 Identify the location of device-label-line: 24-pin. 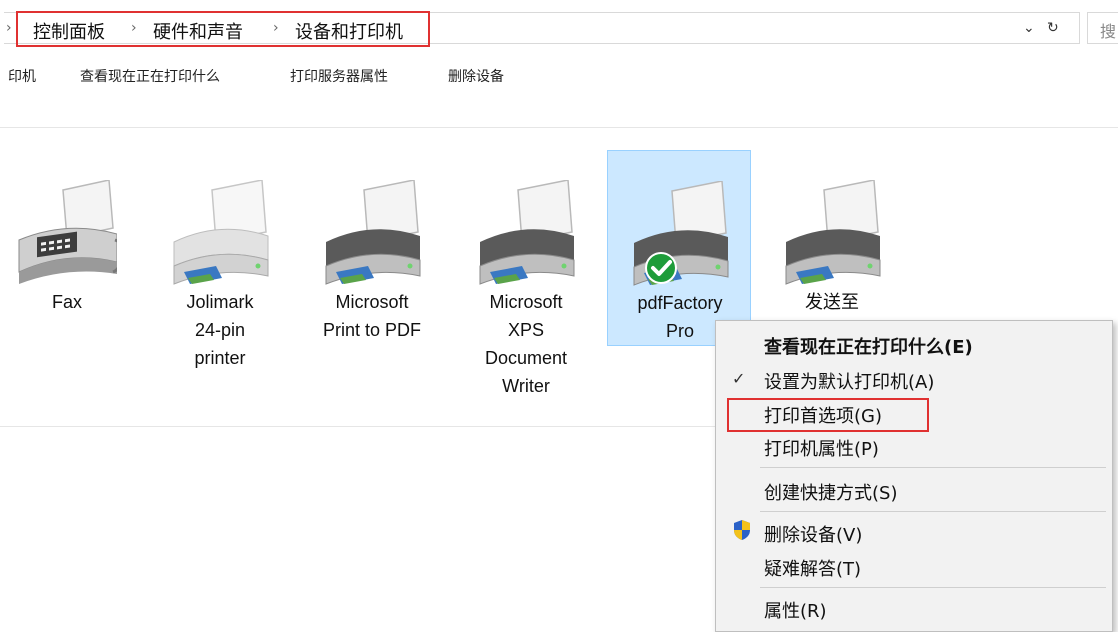
(220, 330).